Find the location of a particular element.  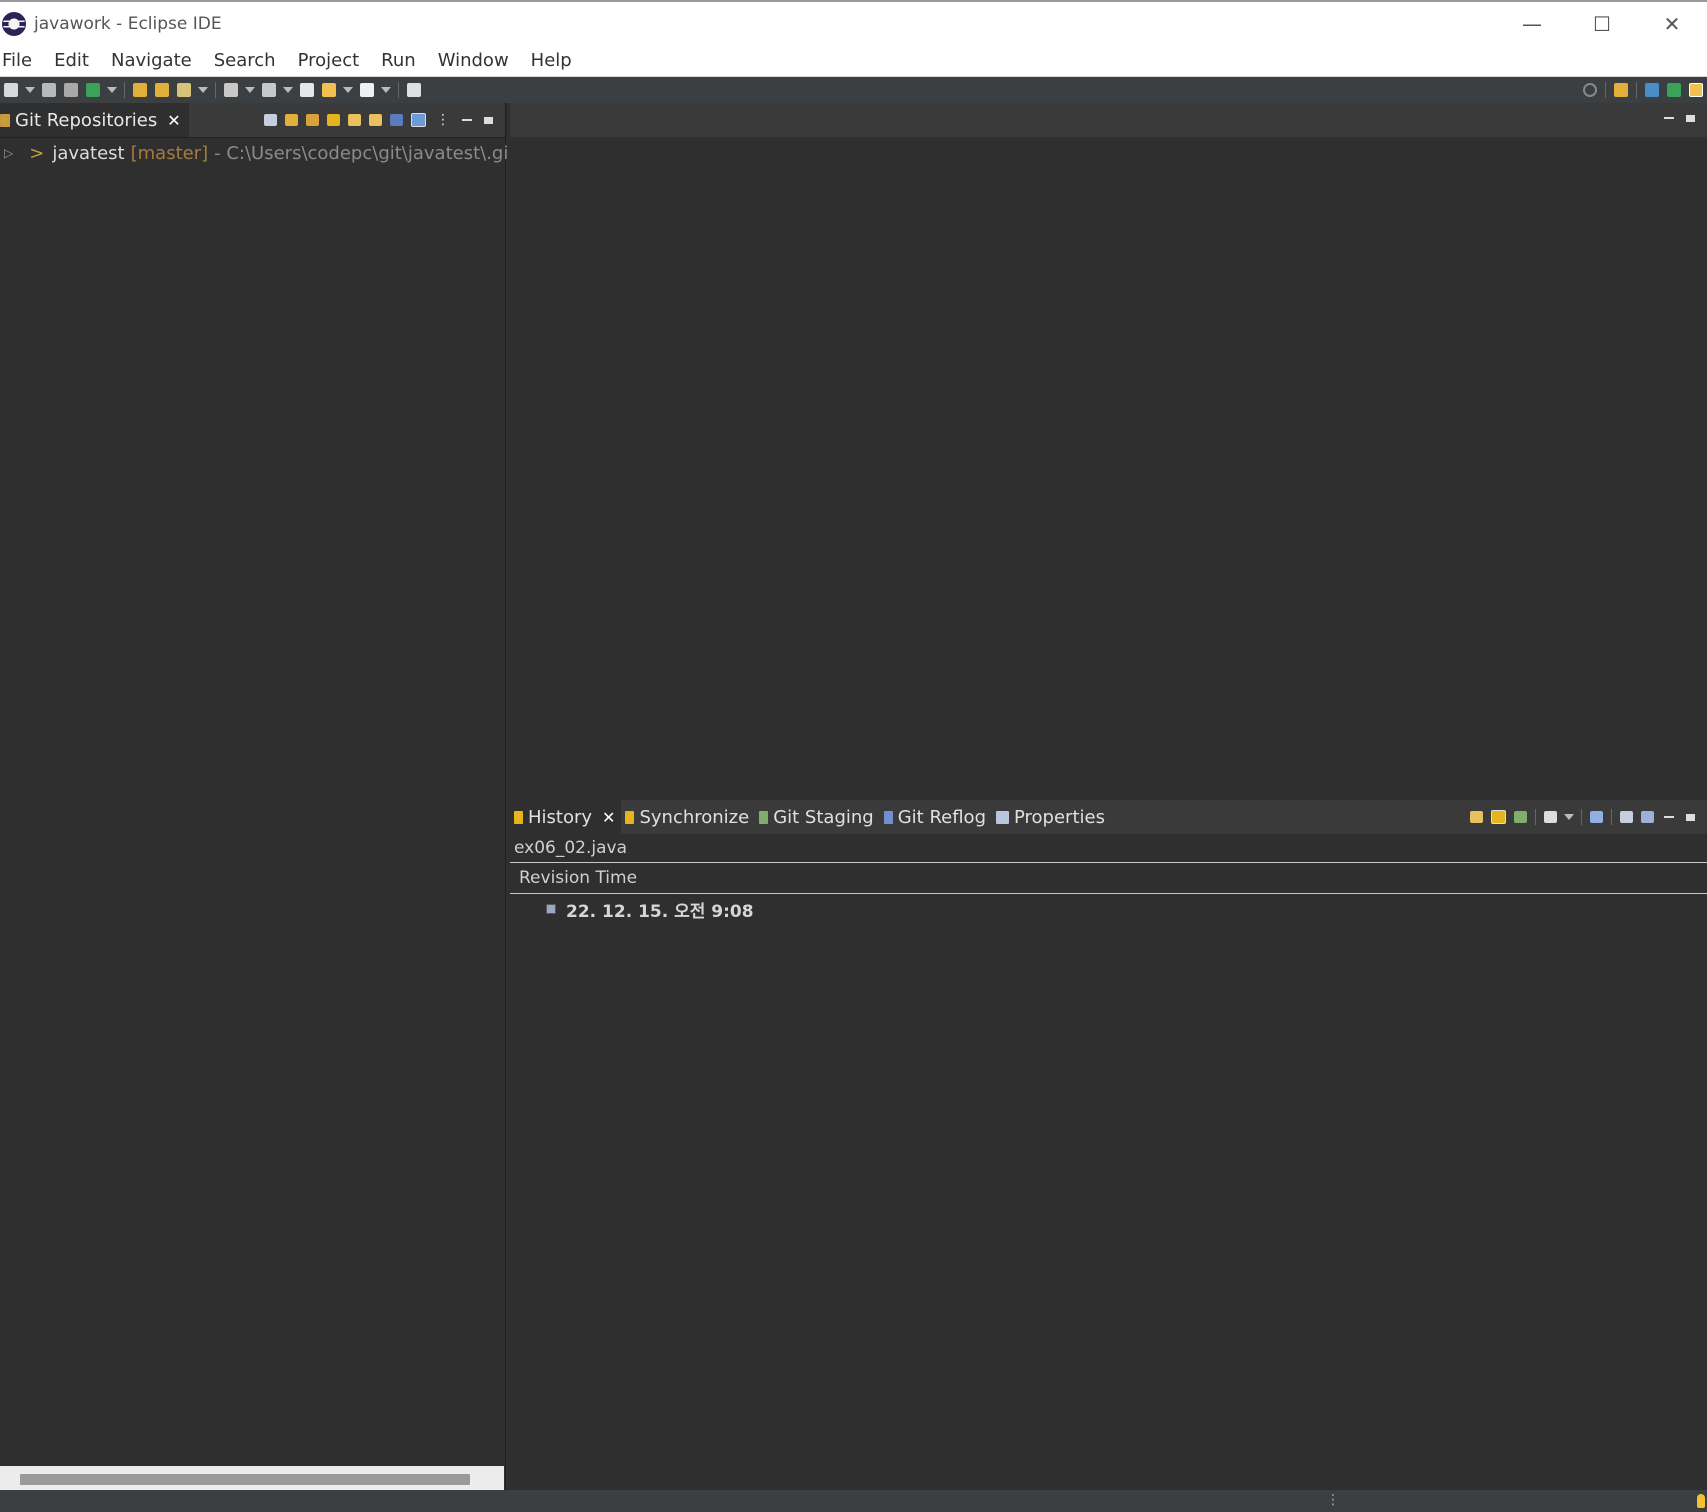

tab-label: Properties is located at coordinates (1059, 817).